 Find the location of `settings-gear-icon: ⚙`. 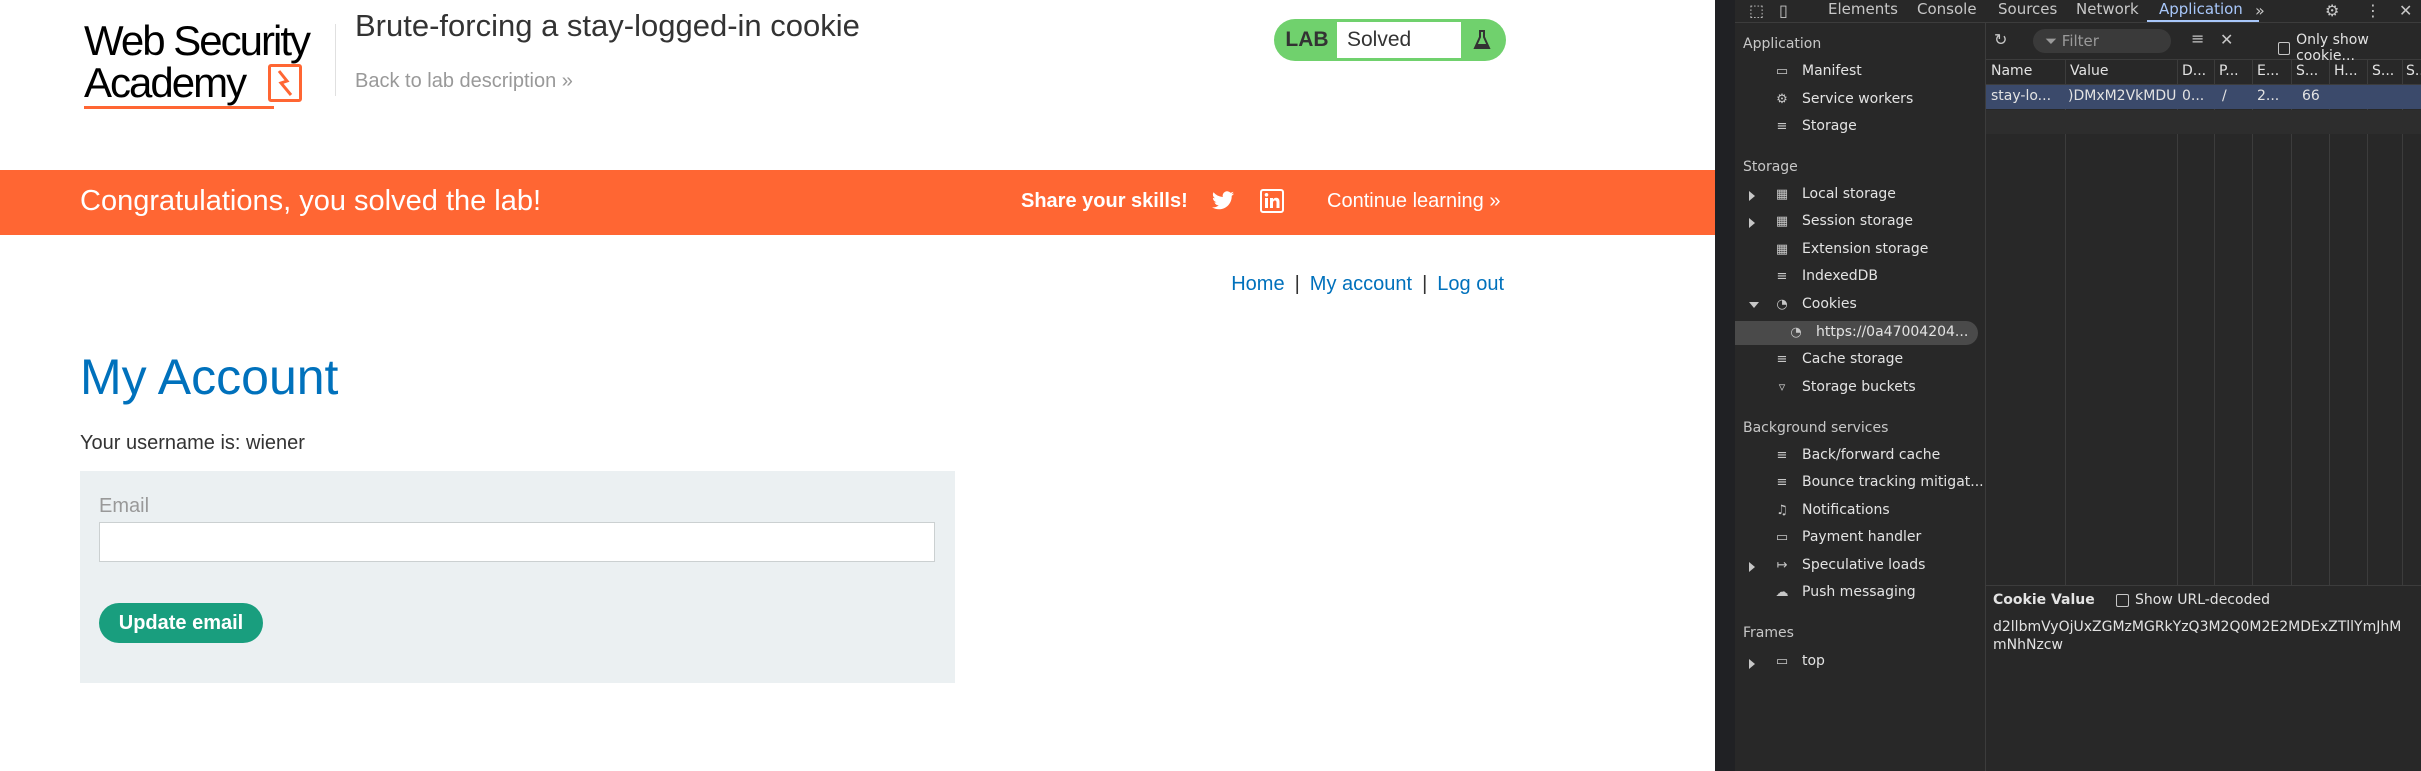

settings-gear-icon: ⚙ is located at coordinates (2332, 10).